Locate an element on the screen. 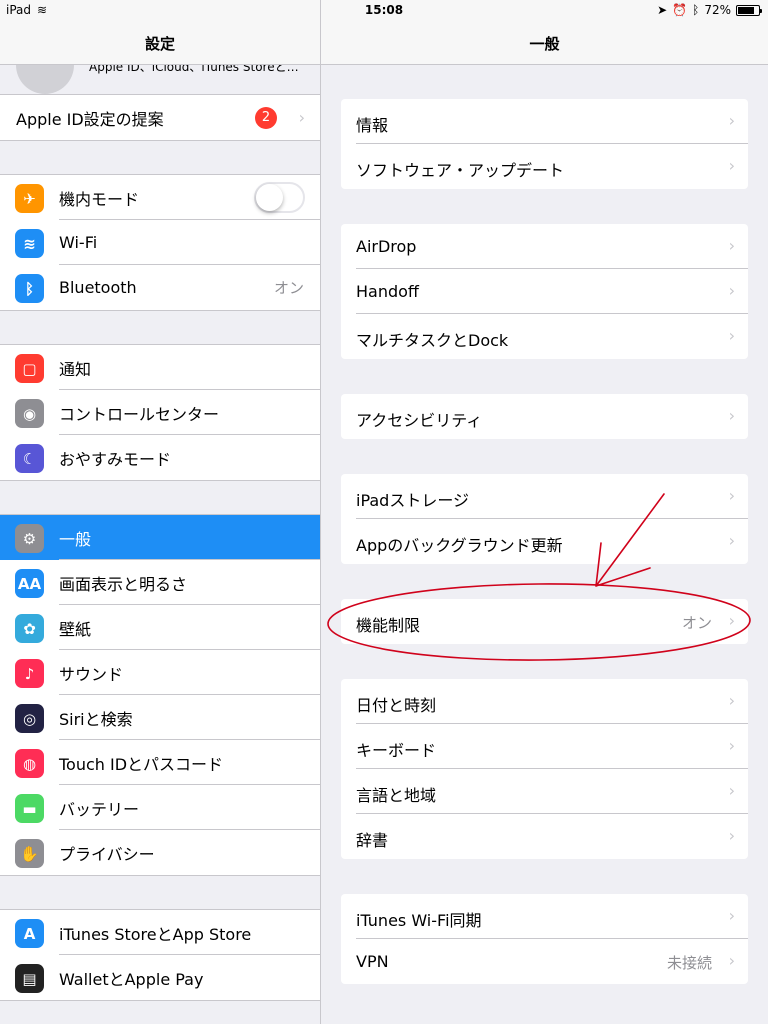 This screenshot has width=768, height=1024. sidebar-item: ✈ 機内モード is located at coordinates (160, 197).